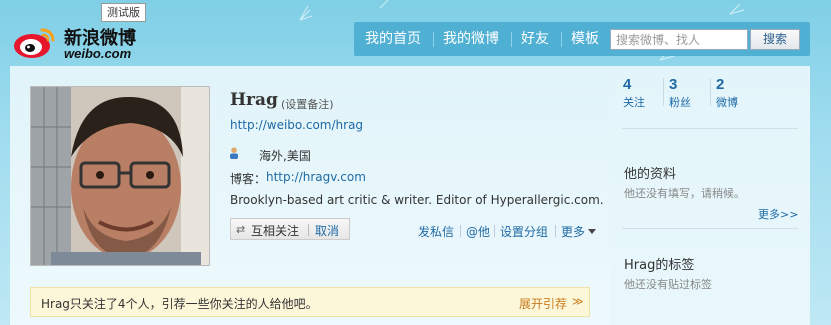 The height and width of the screenshot is (325, 831). I want to click on tags-note: 他还没有贴过标签, so click(668, 284).